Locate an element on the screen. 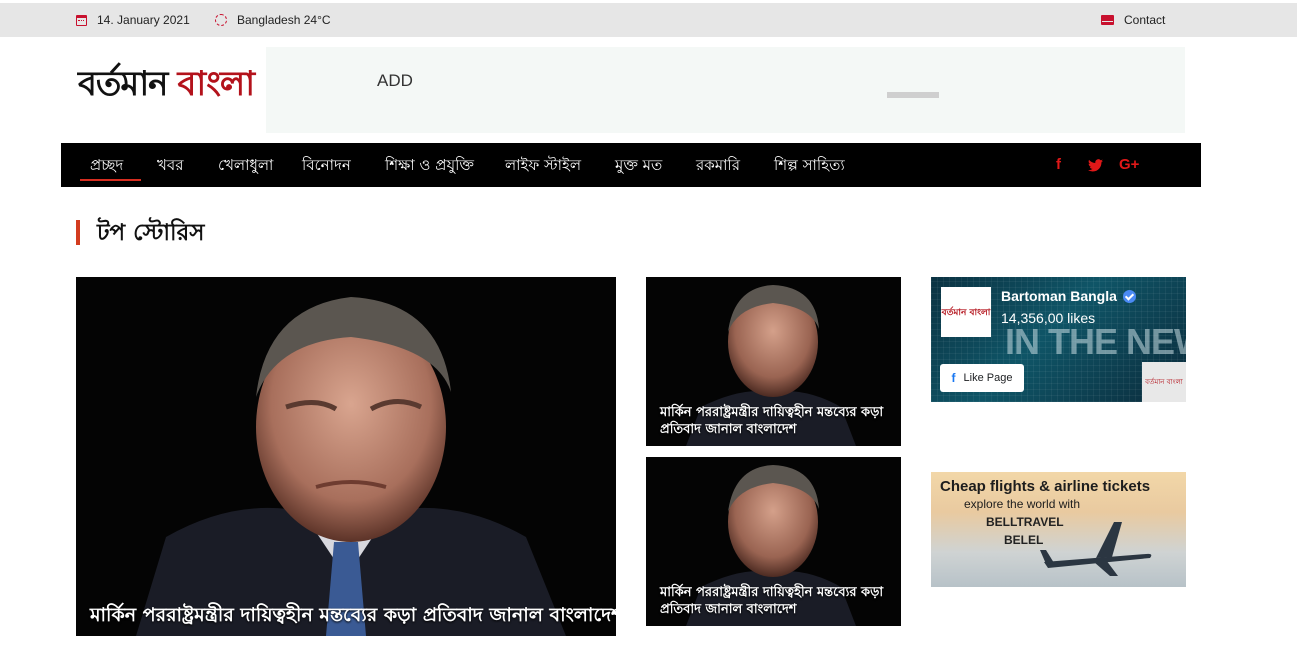 Image resolution: width=1297 pixels, height=645 pixels. nav-item-lifestyle: লাইফ স্টাইল is located at coordinates (543, 165).